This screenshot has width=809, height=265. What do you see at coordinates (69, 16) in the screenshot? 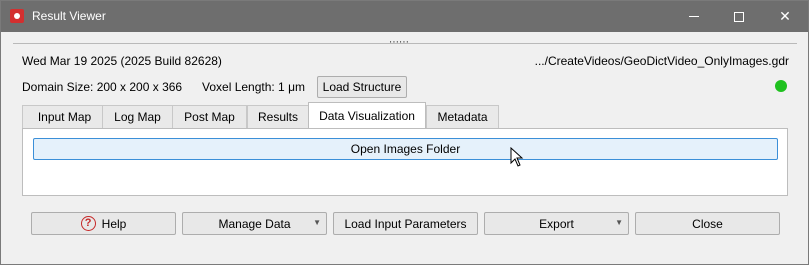
I see `window-title: Result Viewer` at bounding box center [69, 16].